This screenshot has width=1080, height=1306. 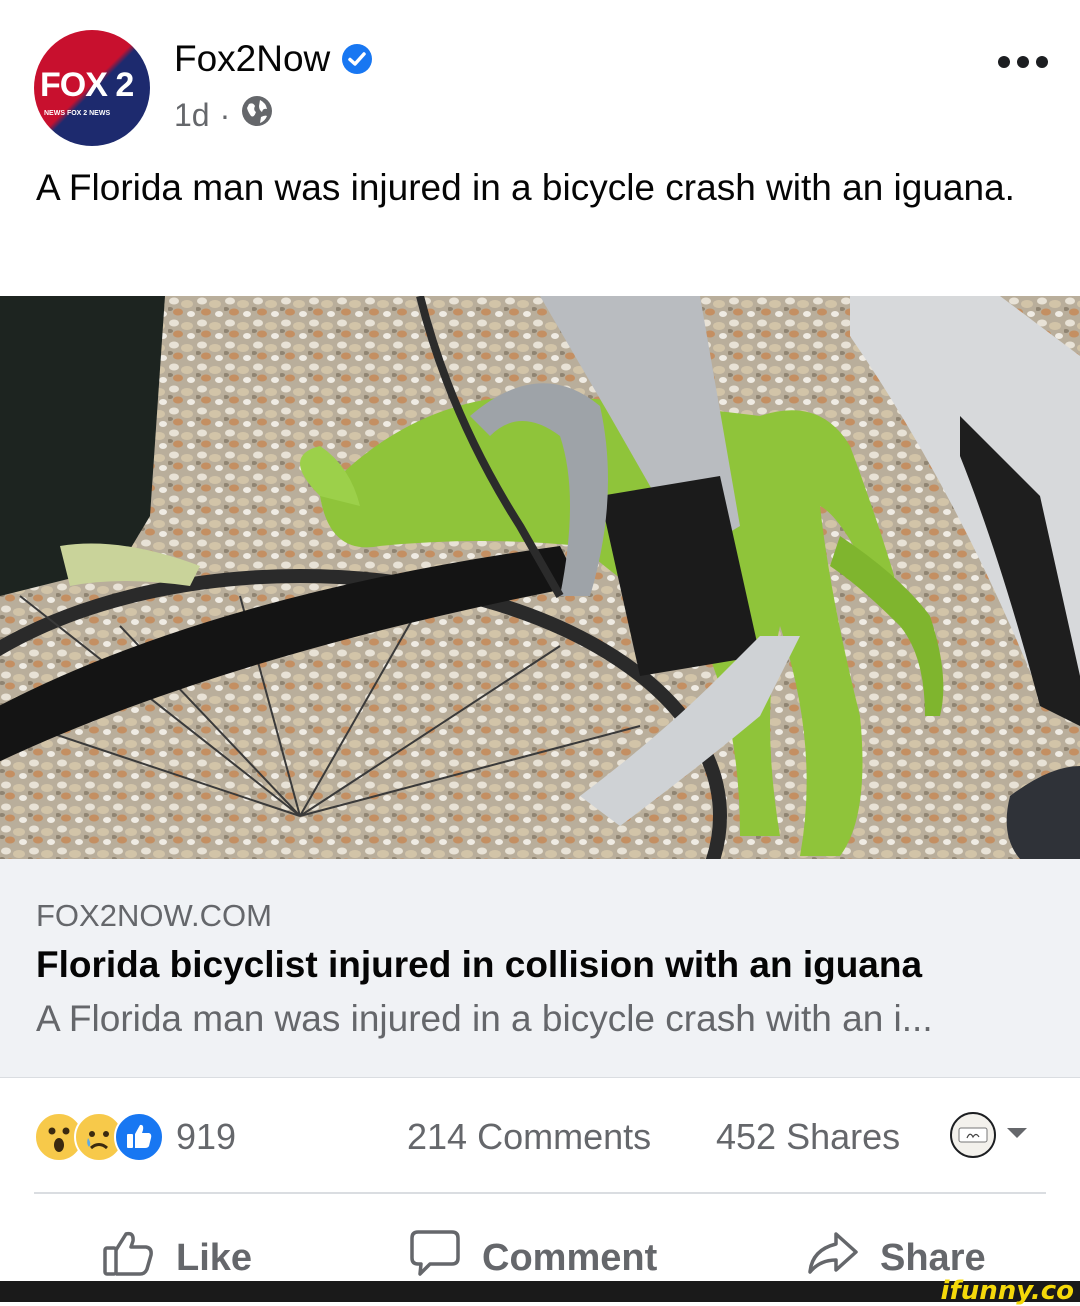 I want to click on link-domain: FOX2NOW.COM, so click(x=154, y=915).